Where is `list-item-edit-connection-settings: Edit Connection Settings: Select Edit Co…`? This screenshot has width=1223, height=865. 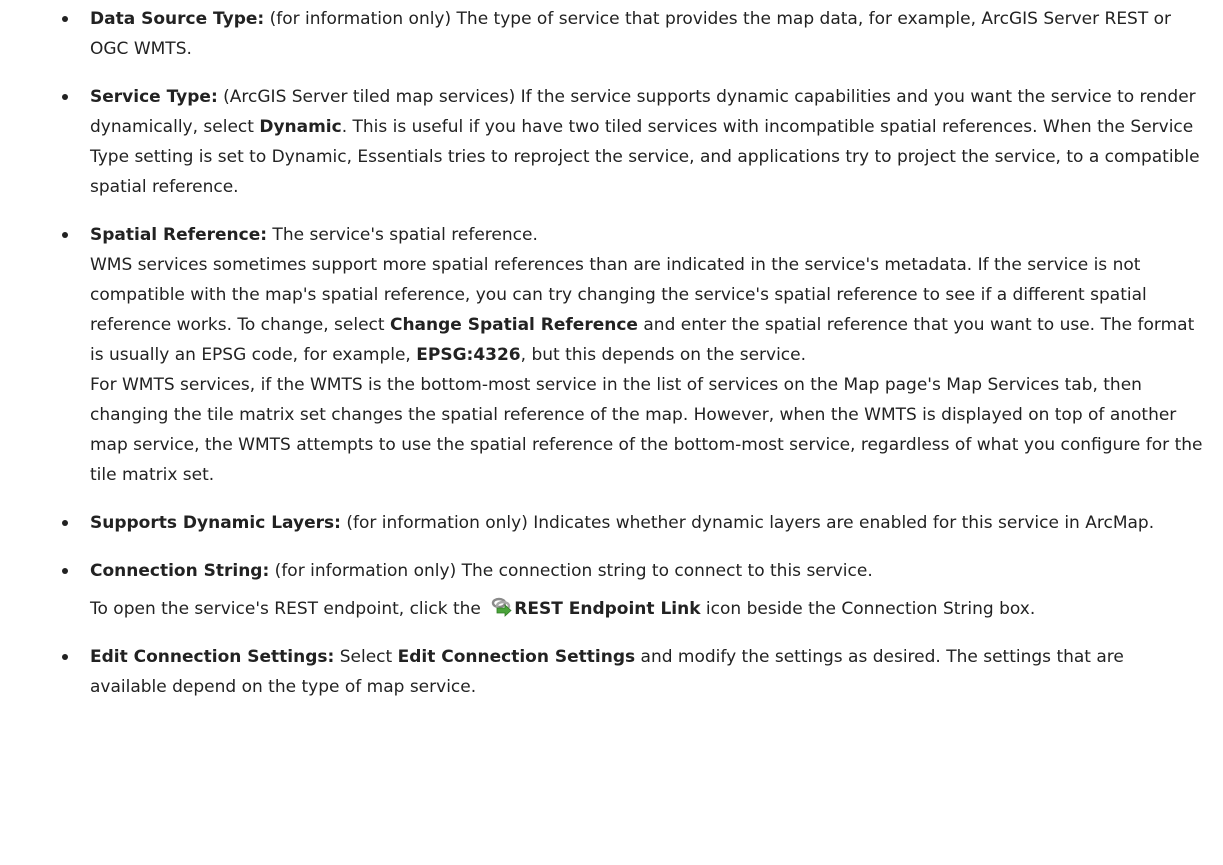 list-item-edit-connection-settings: Edit Connection Settings: Select Edit Co… is located at coordinates (601, 672).